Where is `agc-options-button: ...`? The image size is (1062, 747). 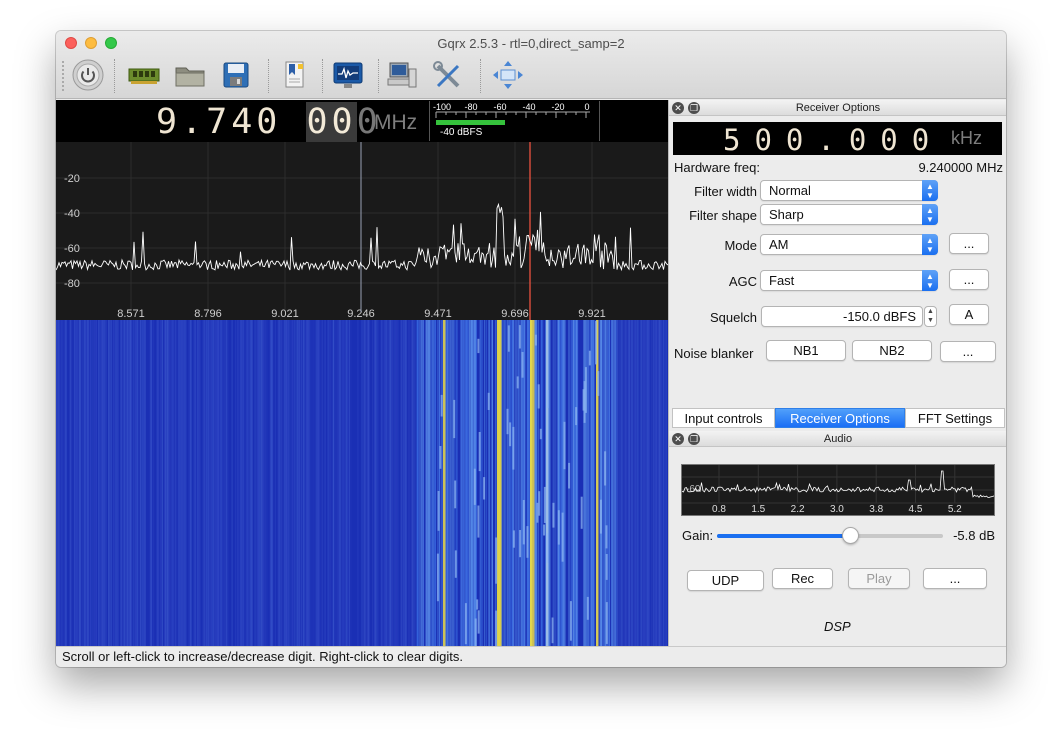
agc-options-button: ... is located at coordinates (969, 279).